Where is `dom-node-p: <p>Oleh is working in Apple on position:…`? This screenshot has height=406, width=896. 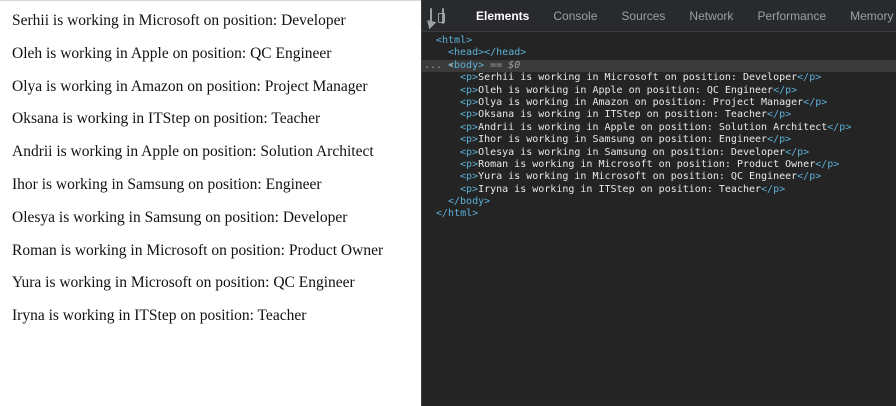 dom-node-p: <p>Oleh is working in Apple on position:… is located at coordinates (659, 91).